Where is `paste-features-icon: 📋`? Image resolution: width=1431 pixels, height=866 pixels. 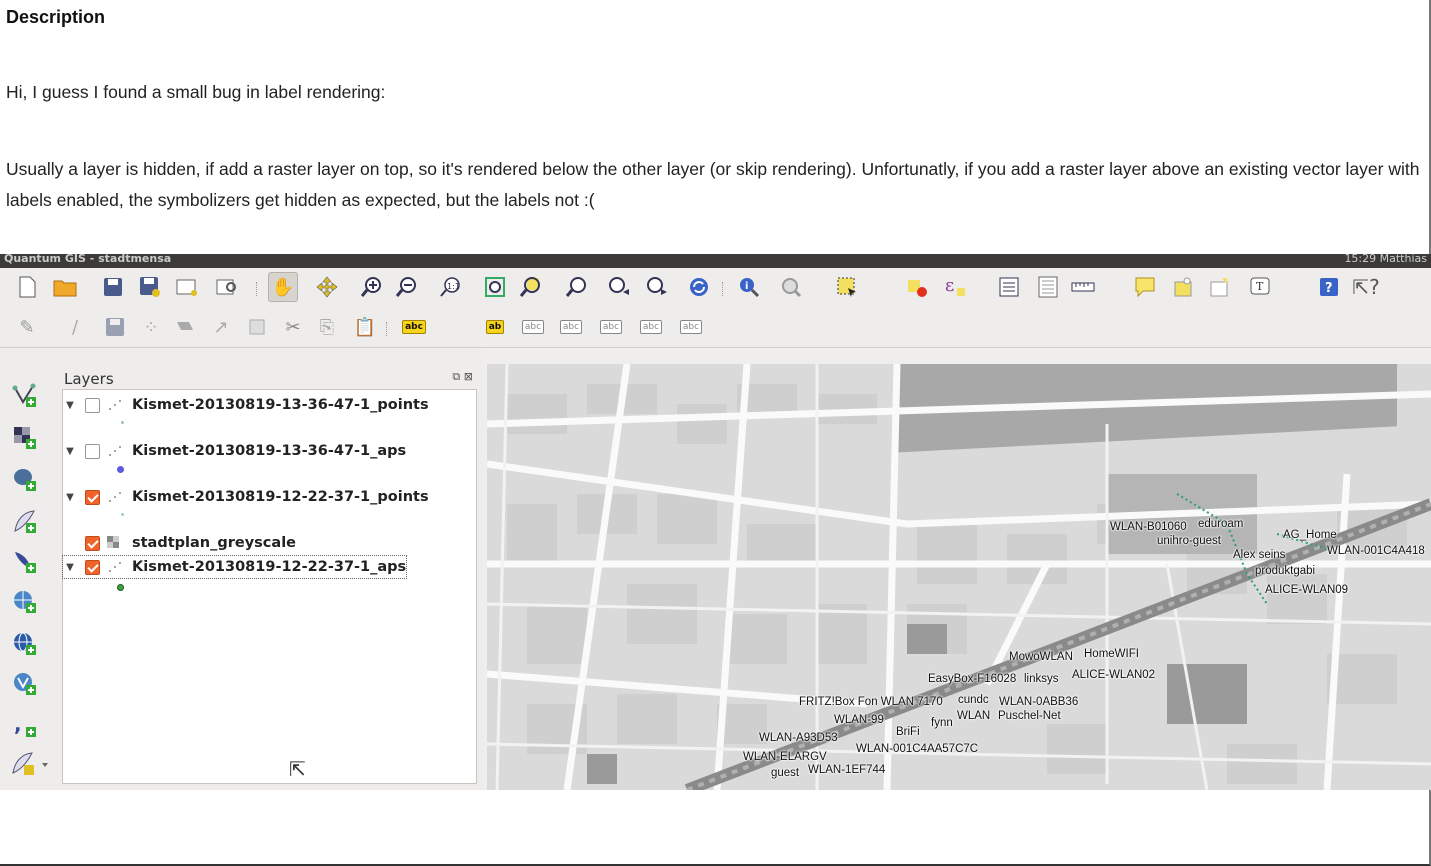
paste-features-icon: 📋 is located at coordinates (365, 327).